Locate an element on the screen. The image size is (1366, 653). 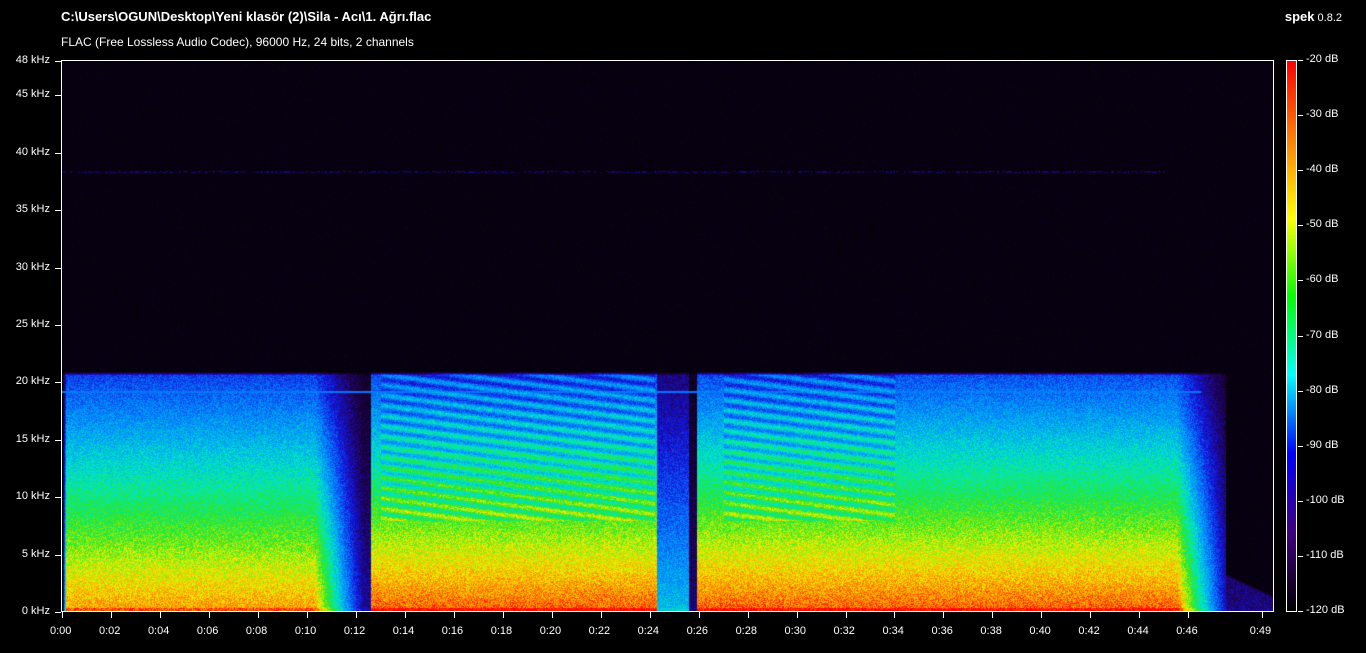
app-version: 0.8.2 is located at coordinates (1329, 18).